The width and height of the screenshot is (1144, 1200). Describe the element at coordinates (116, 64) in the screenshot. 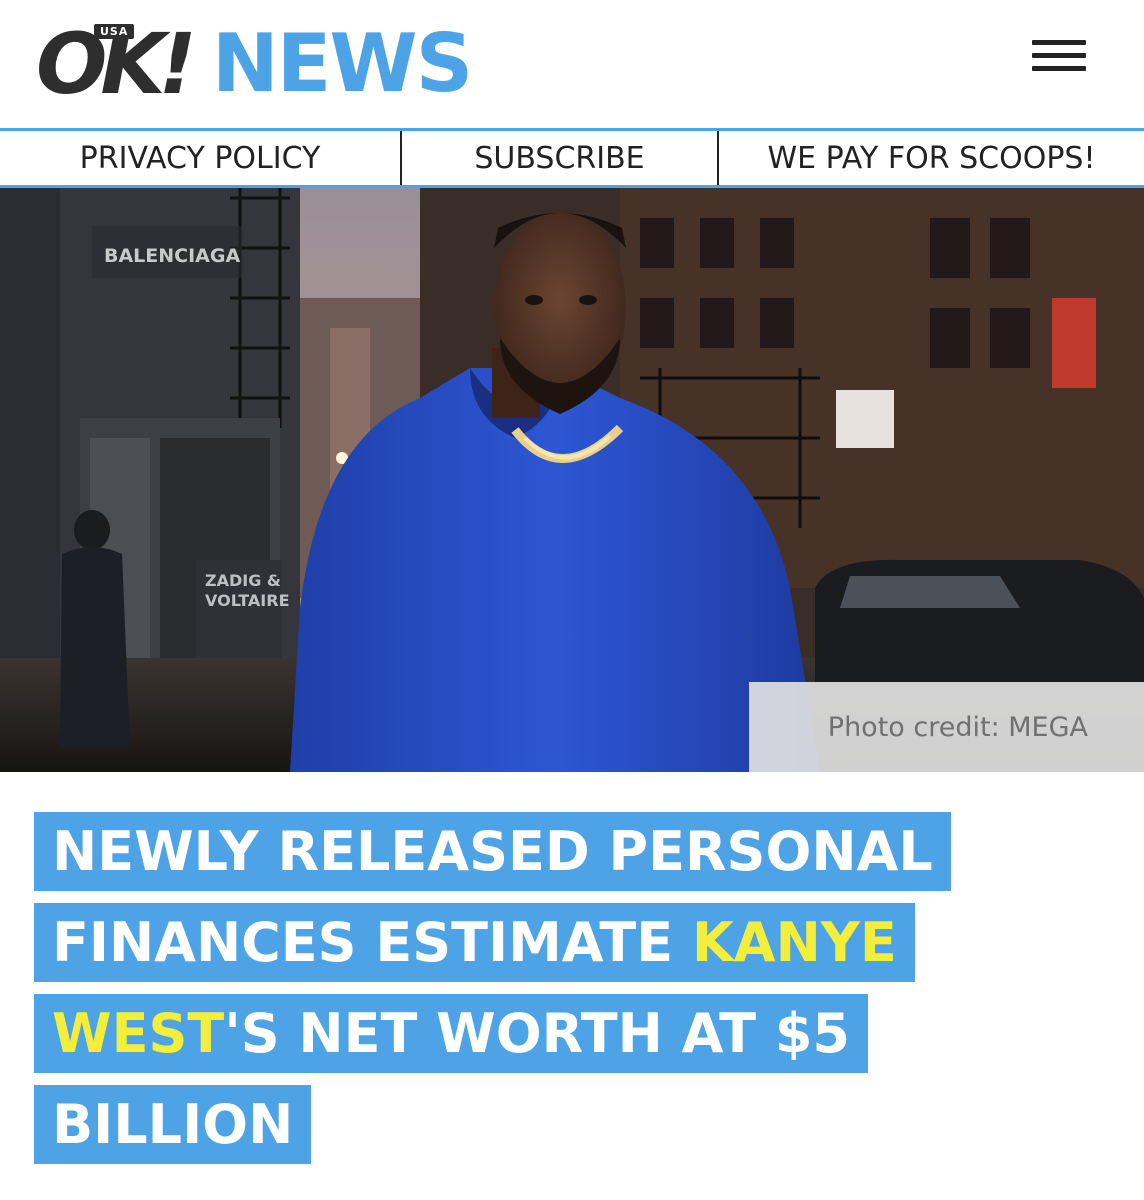

I see `logo-ok-wordmark: OK! USA` at that location.